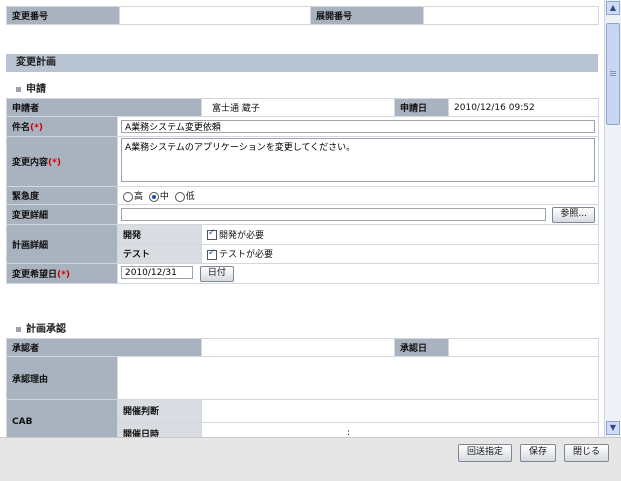 The image size is (621, 481). Describe the element at coordinates (62, 214) in the screenshot. I see `change-detail-label: 変更詳細` at that location.